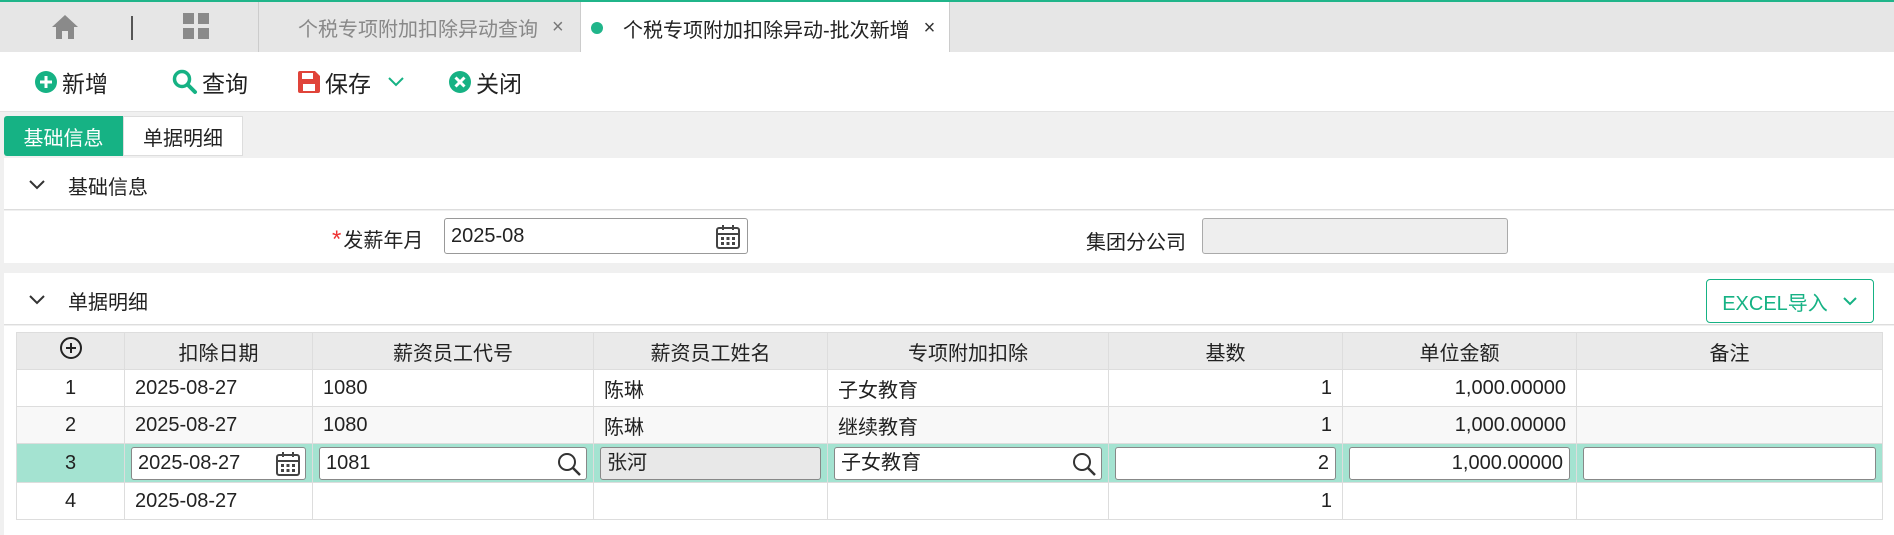  I want to click on employee-name-input: 张河, so click(710, 463).